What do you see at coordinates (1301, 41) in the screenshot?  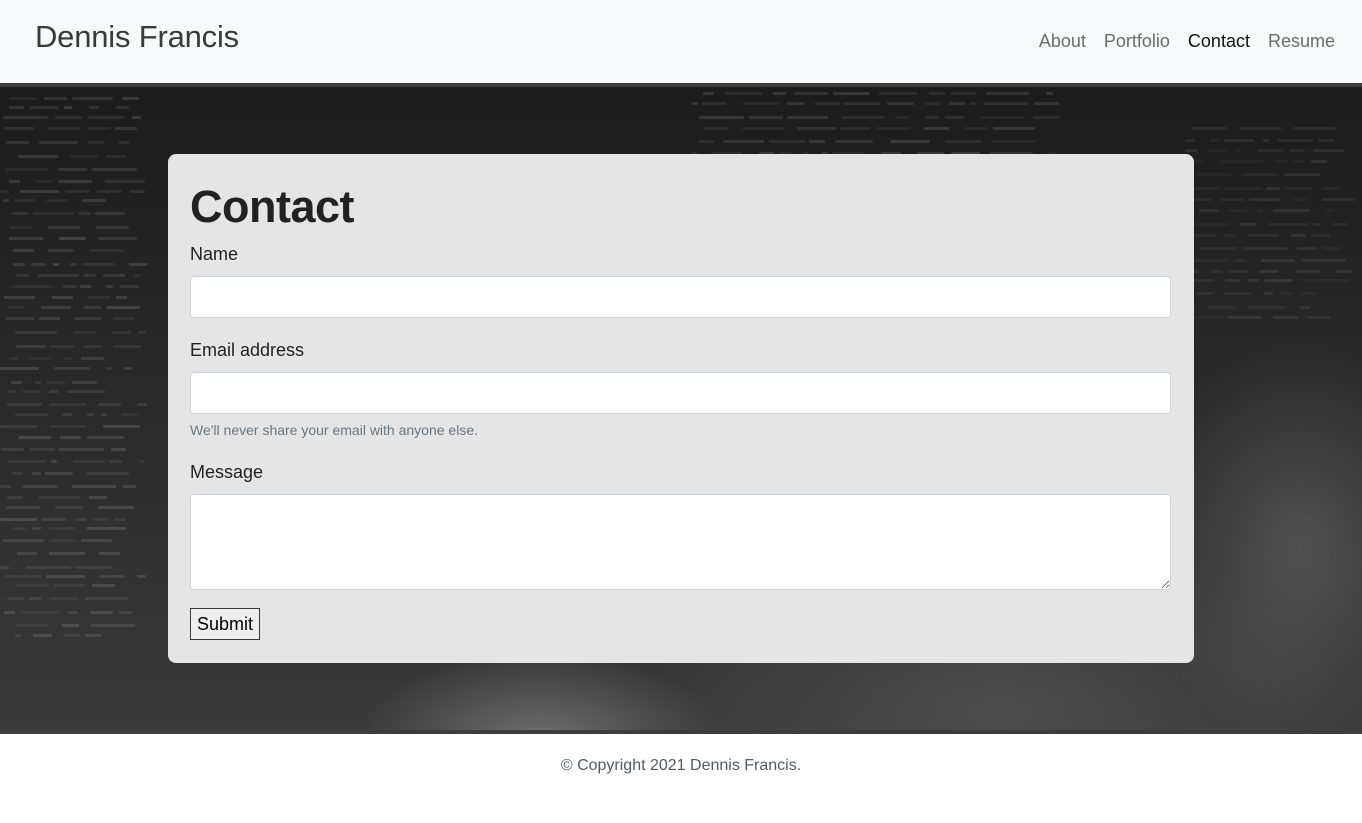 I see `nav-link-resume: Resume` at bounding box center [1301, 41].